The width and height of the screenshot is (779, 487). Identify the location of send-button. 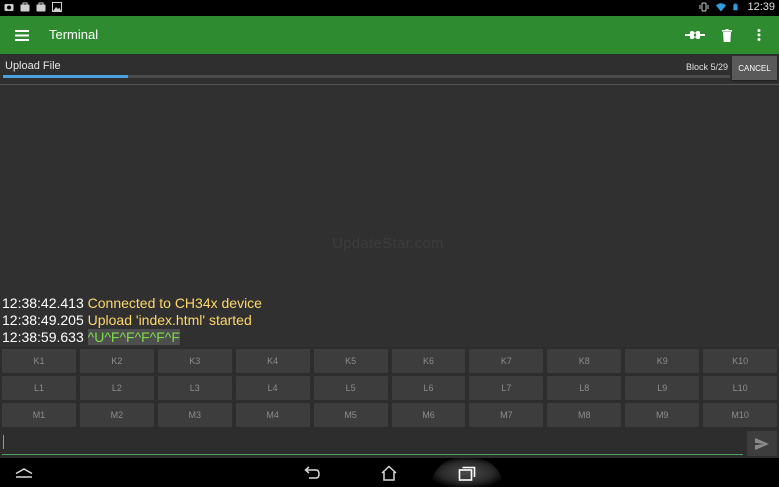
(762, 443).